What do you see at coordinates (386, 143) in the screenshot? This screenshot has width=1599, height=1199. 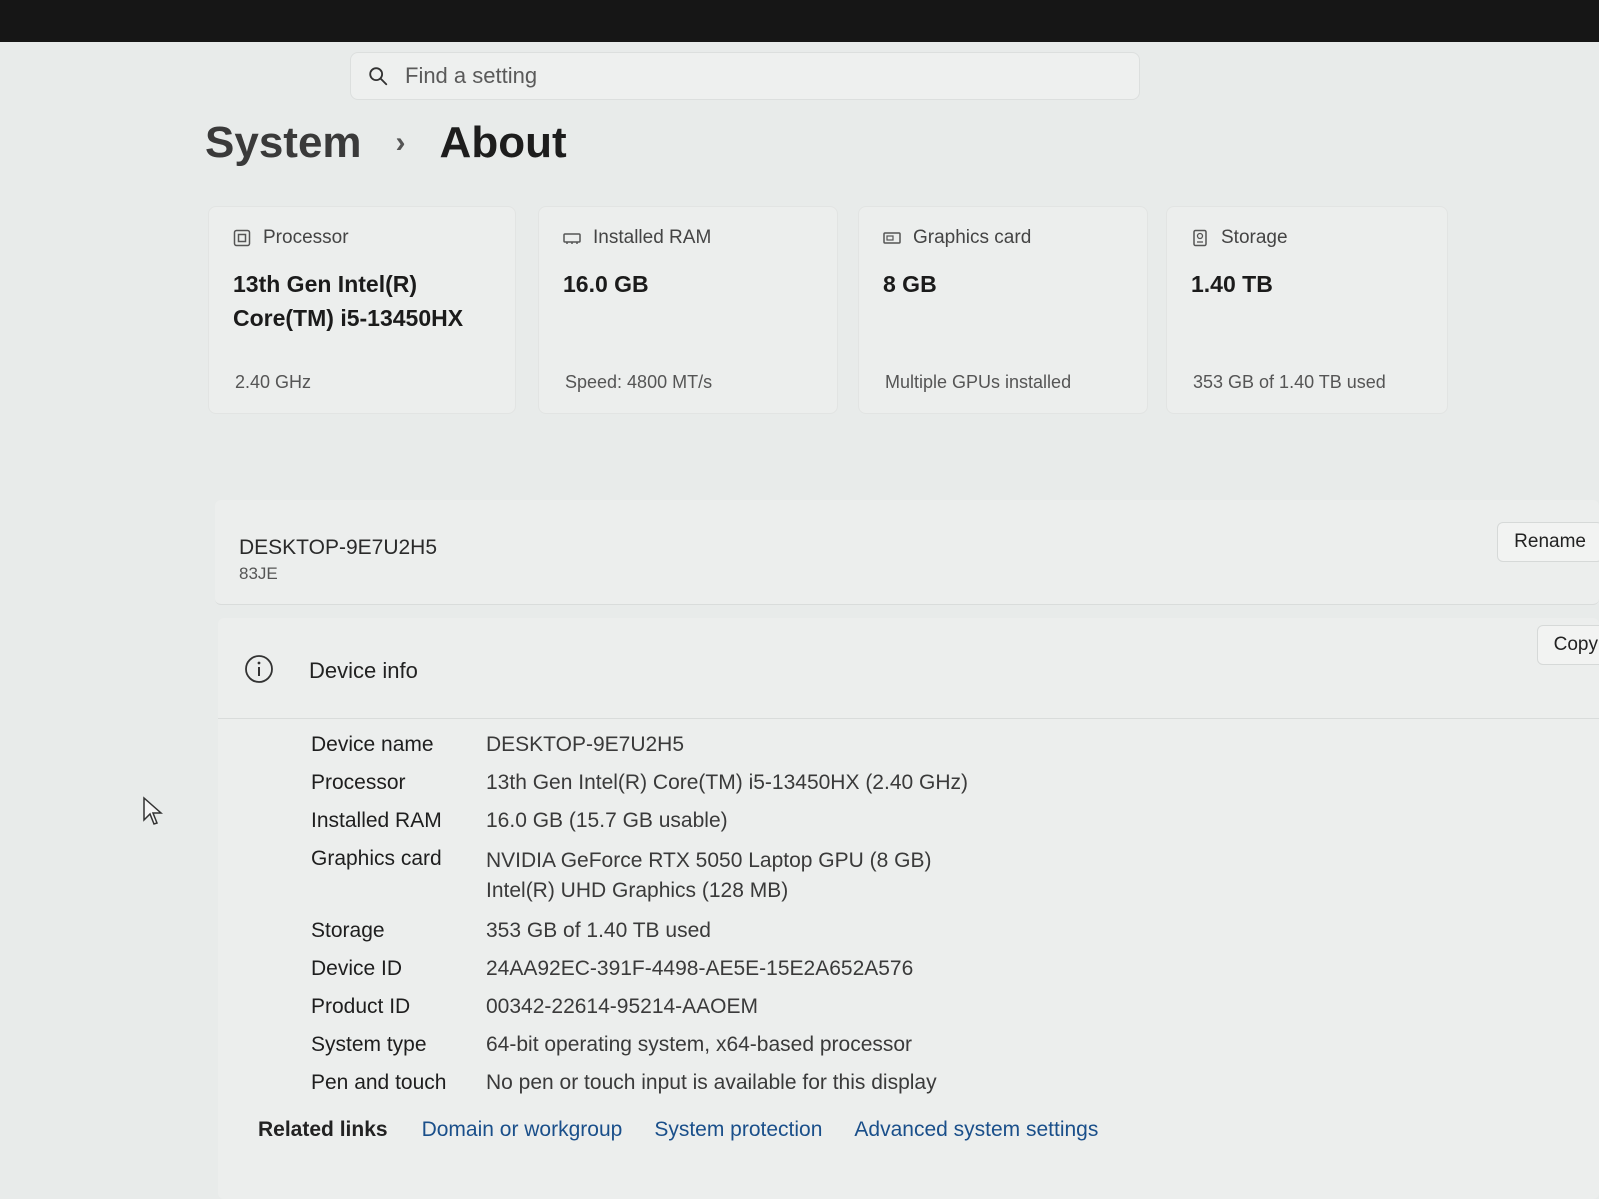 I see `breadcrumb: System › About` at bounding box center [386, 143].